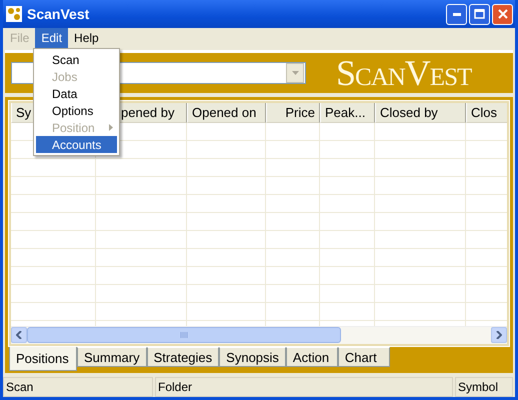  What do you see at coordinates (76, 93) in the screenshot?
I see `menu-item: Data` at bounding box center [76, 93].